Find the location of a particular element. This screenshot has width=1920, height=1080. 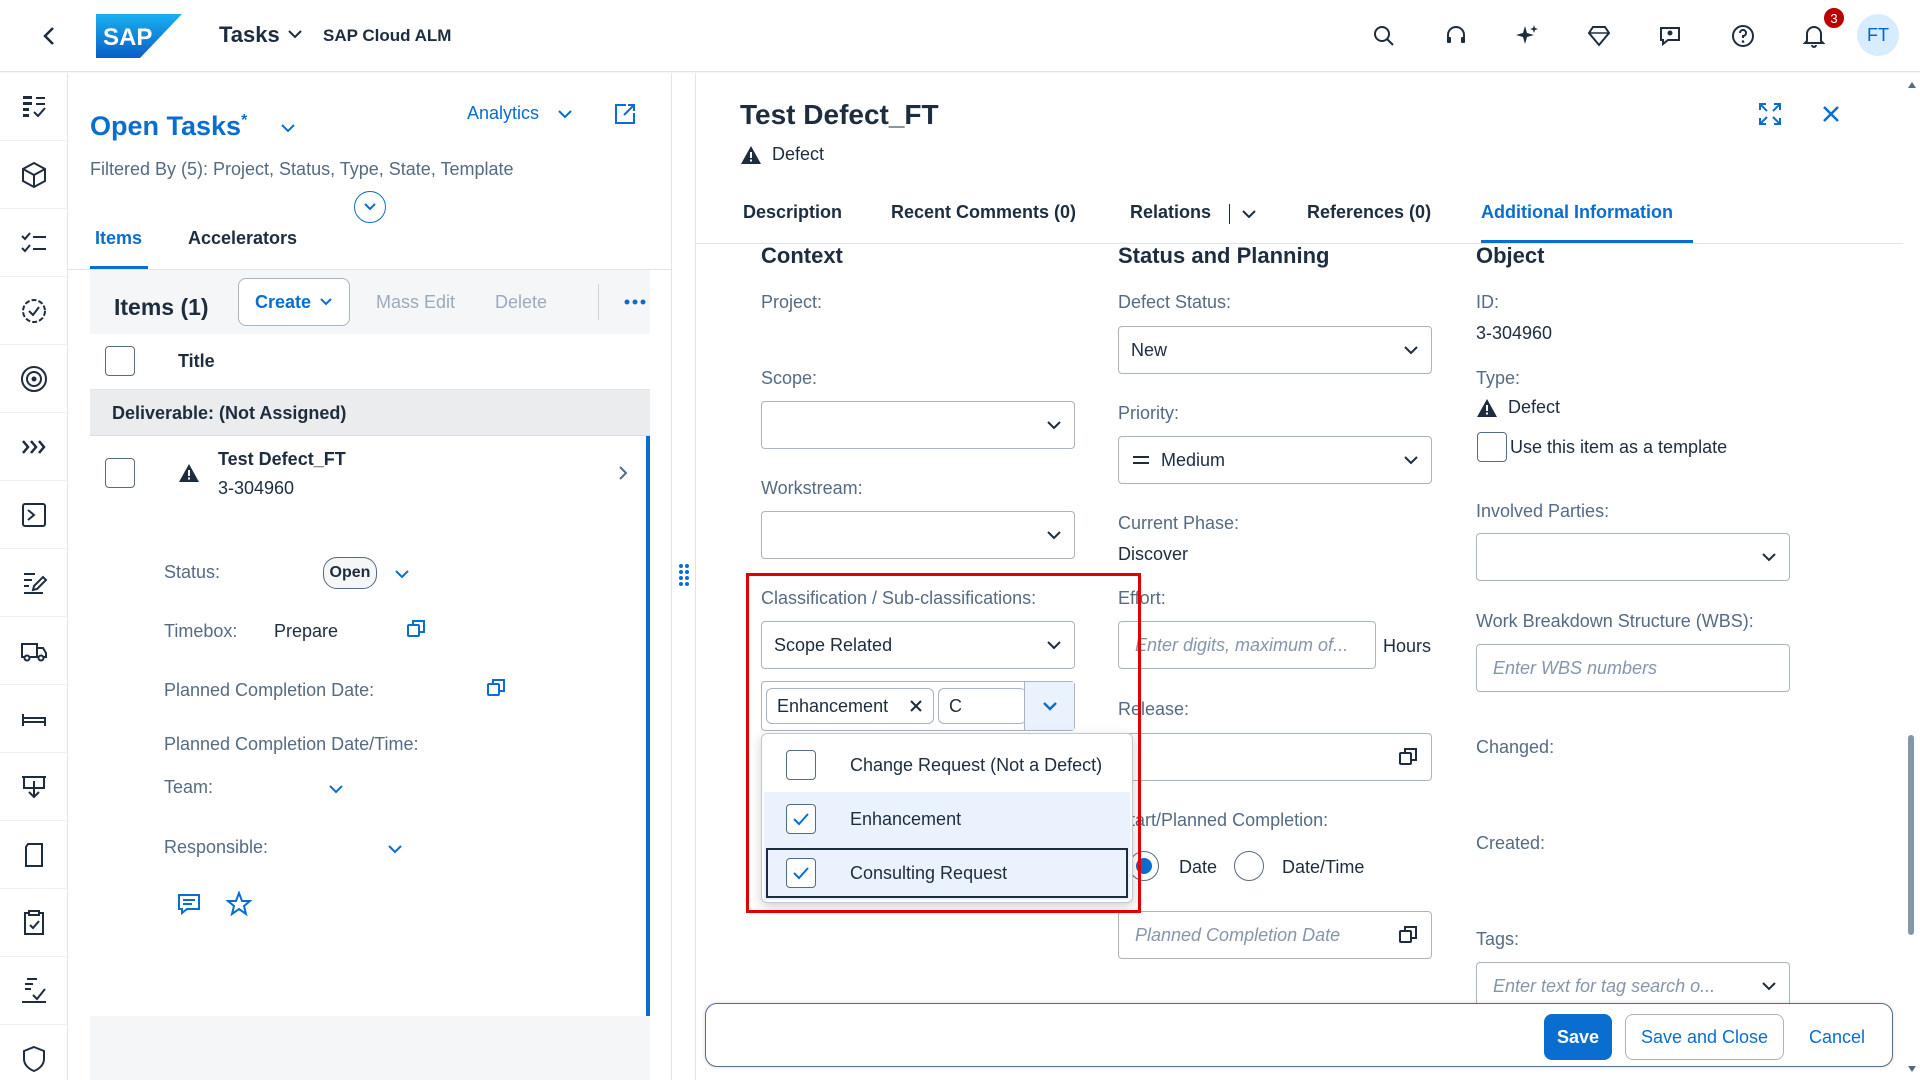

grip-icon is located at coordinates (684, 575).